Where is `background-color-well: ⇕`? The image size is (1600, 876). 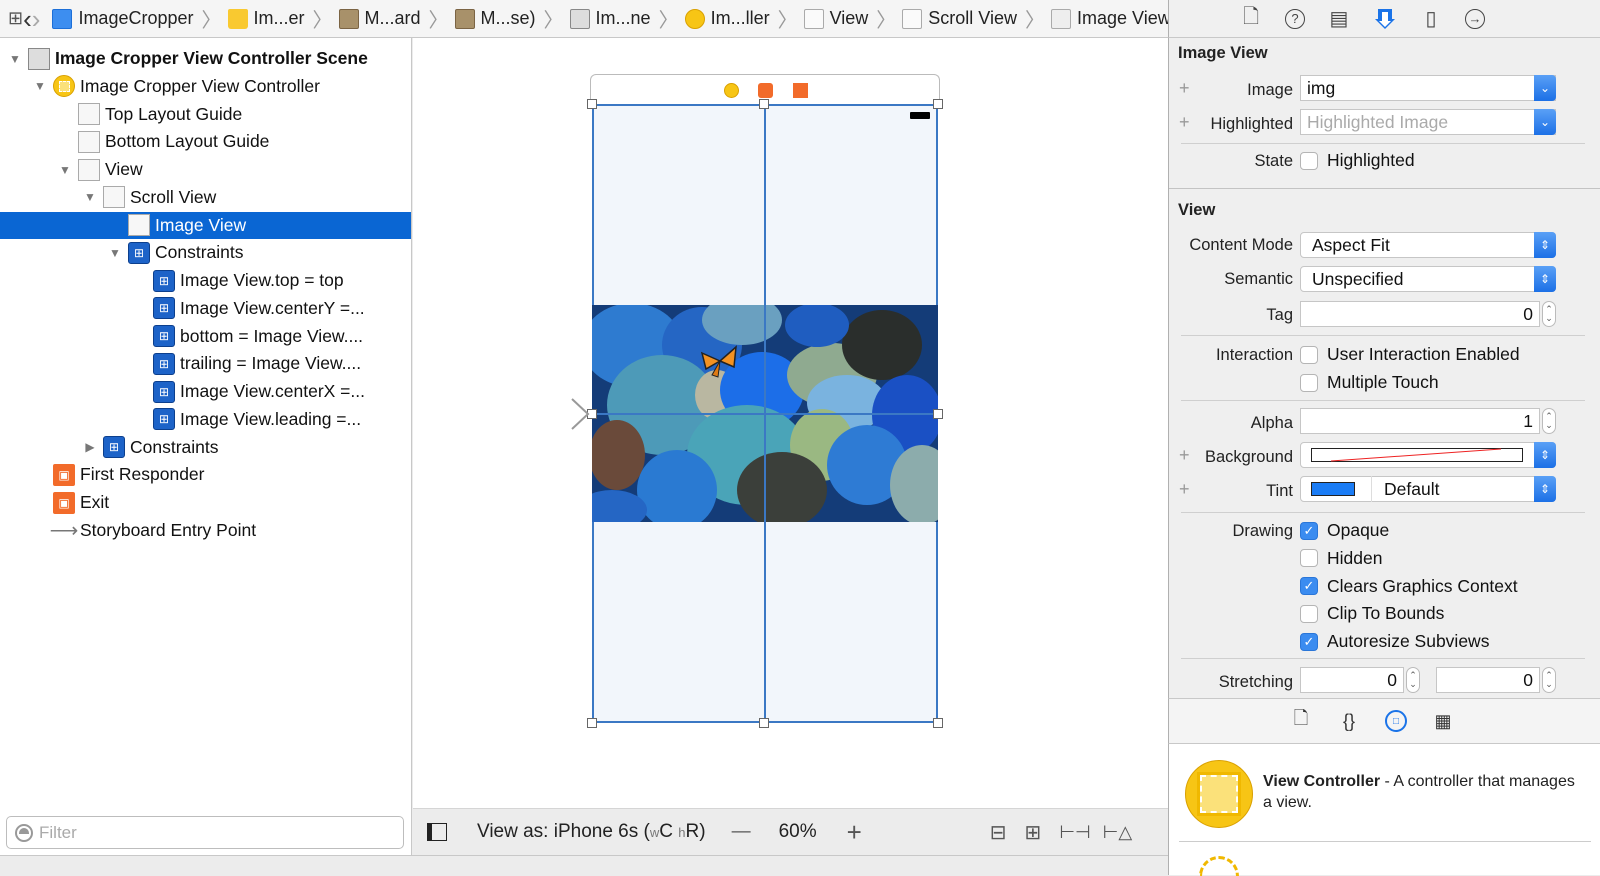
background-color-well: ⇕ is located at coordinates (1428, 455).